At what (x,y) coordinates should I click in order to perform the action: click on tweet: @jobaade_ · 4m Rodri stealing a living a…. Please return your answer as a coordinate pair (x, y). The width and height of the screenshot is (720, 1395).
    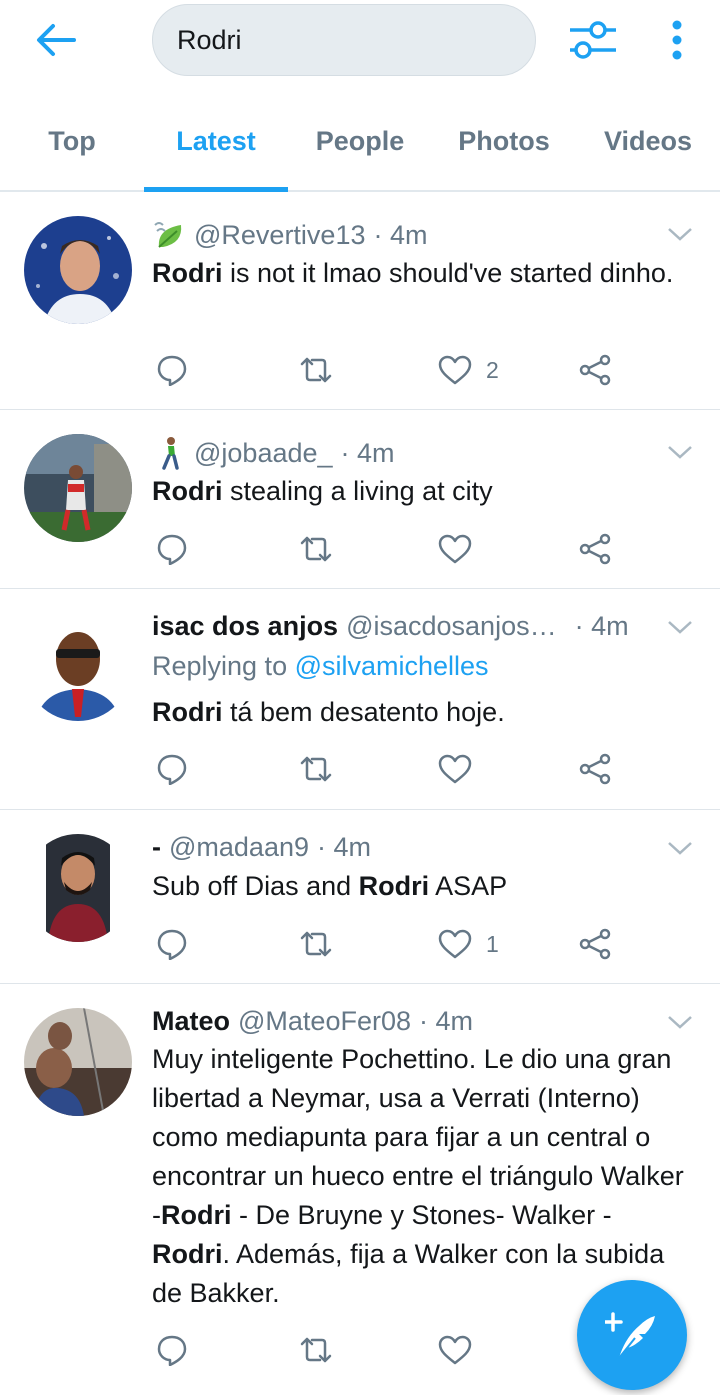
    Looking at the image, I should click on (360, 499).